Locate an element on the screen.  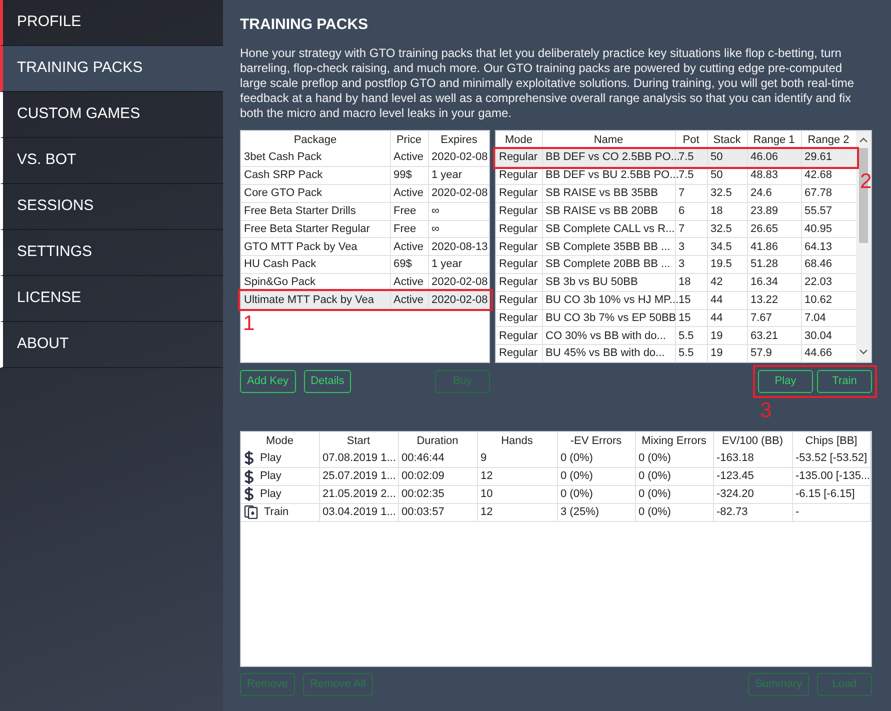
table-cell: -6.15 [-6.15] is located at coordinates (831, 495).